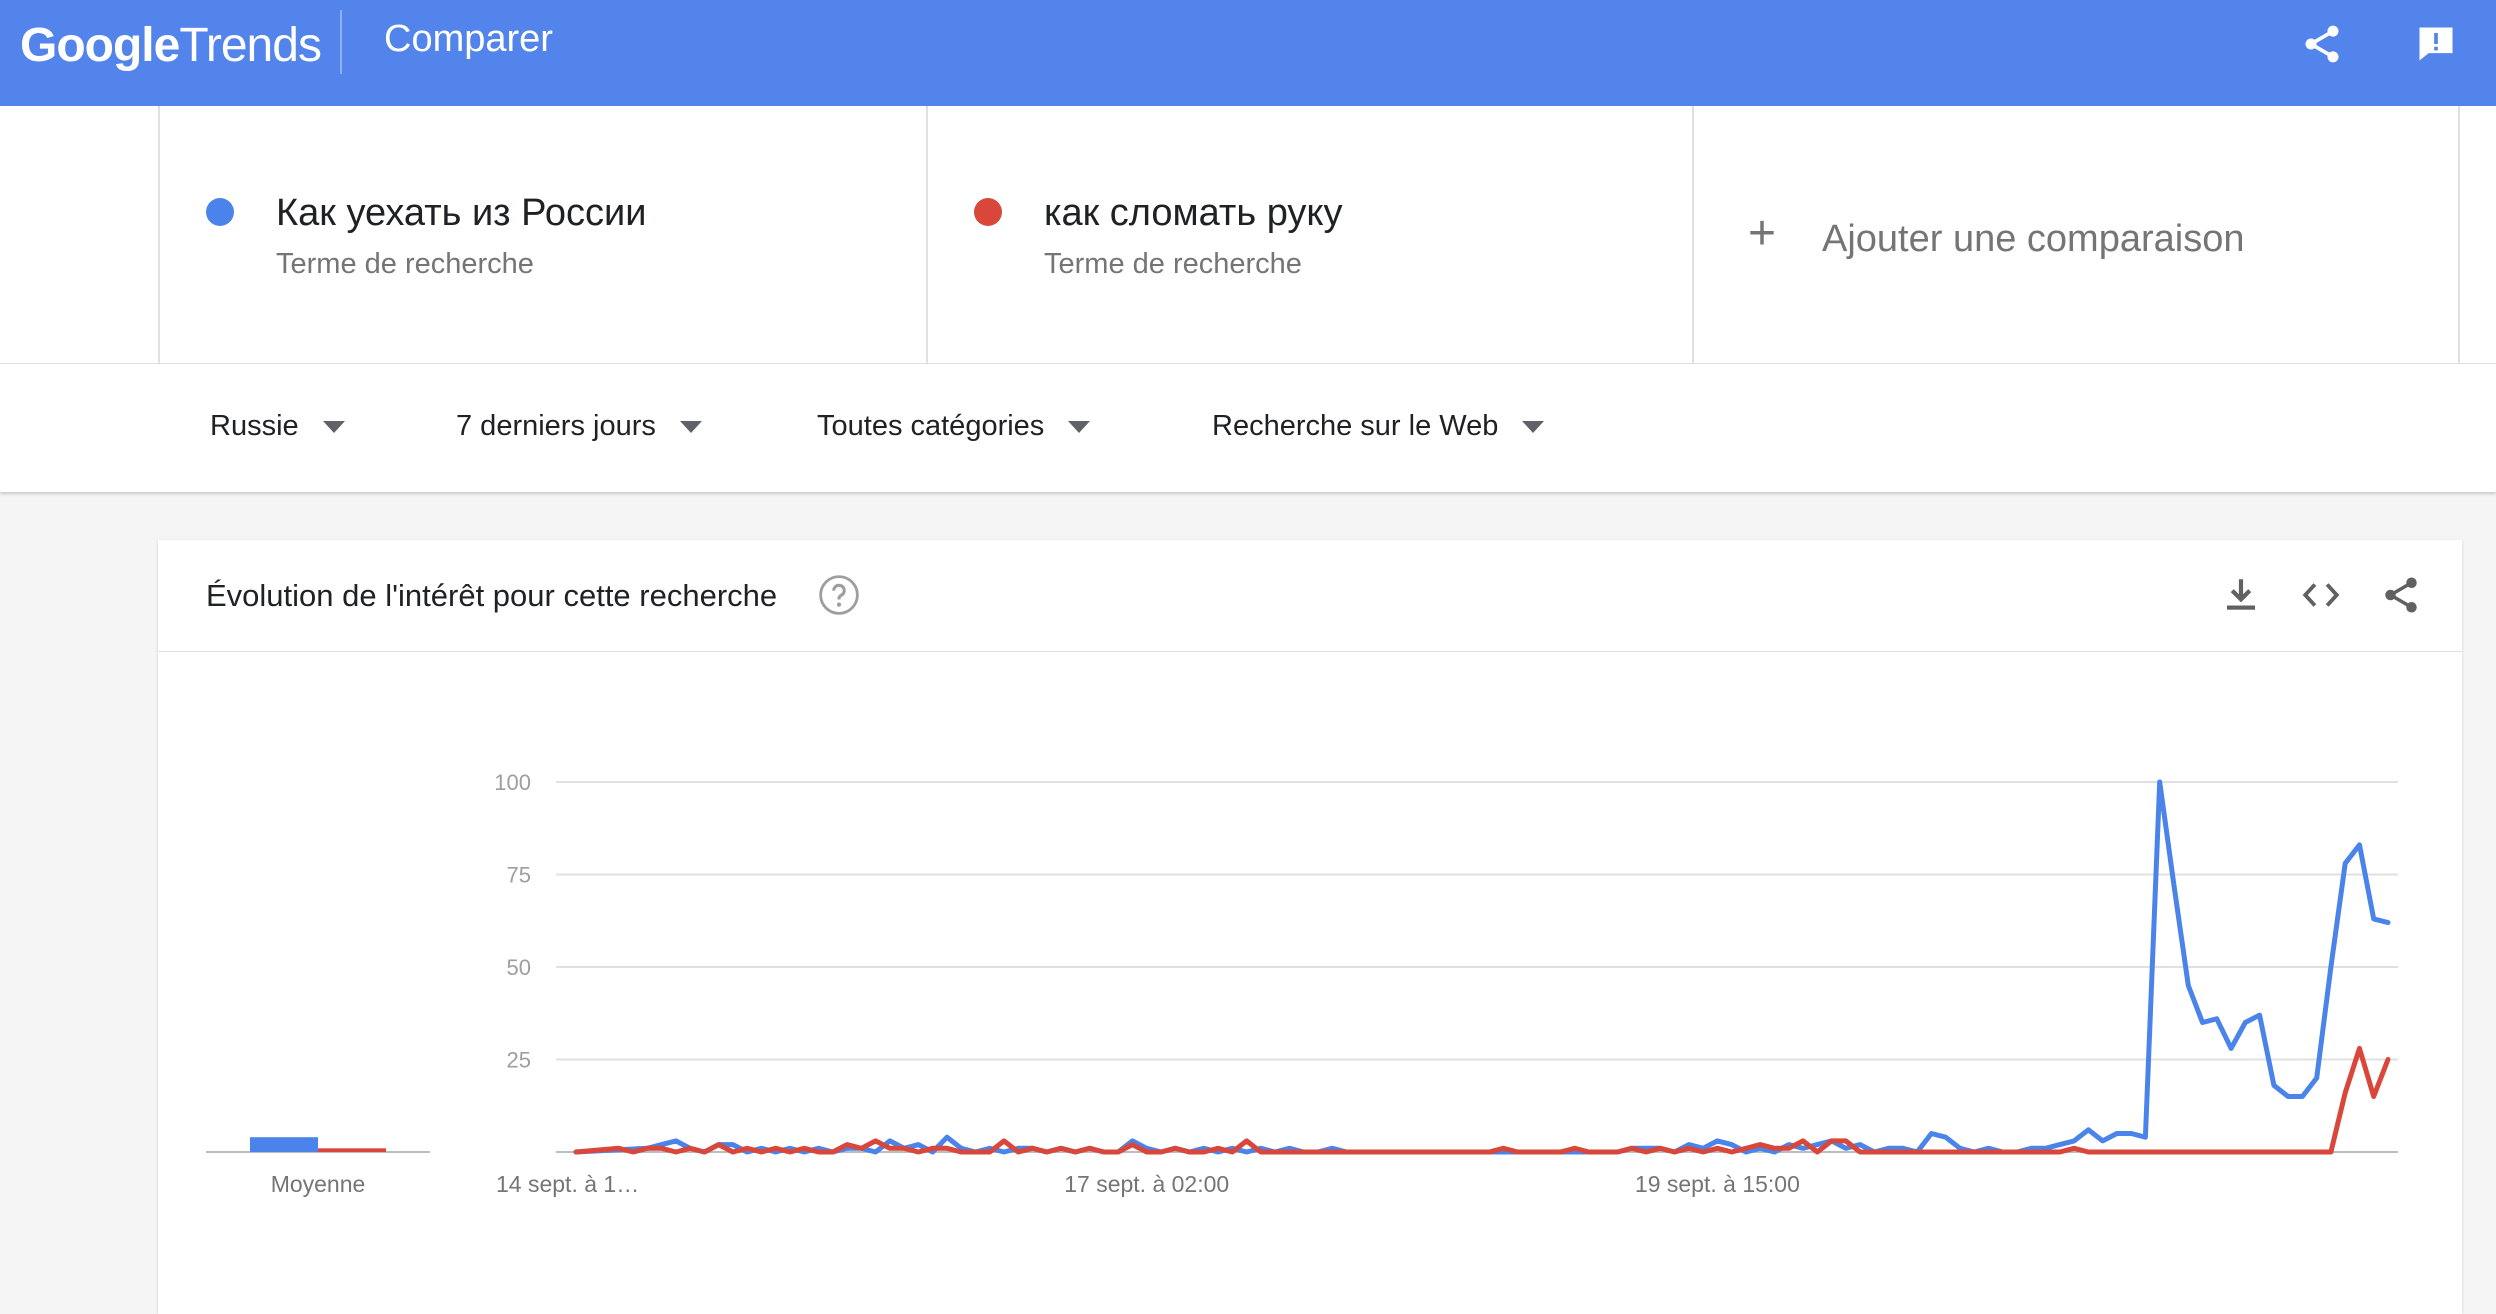 The image size is (2496, 1314). I want to click on search-type-filter: Recherche sur le Web, so click(1378, 426).